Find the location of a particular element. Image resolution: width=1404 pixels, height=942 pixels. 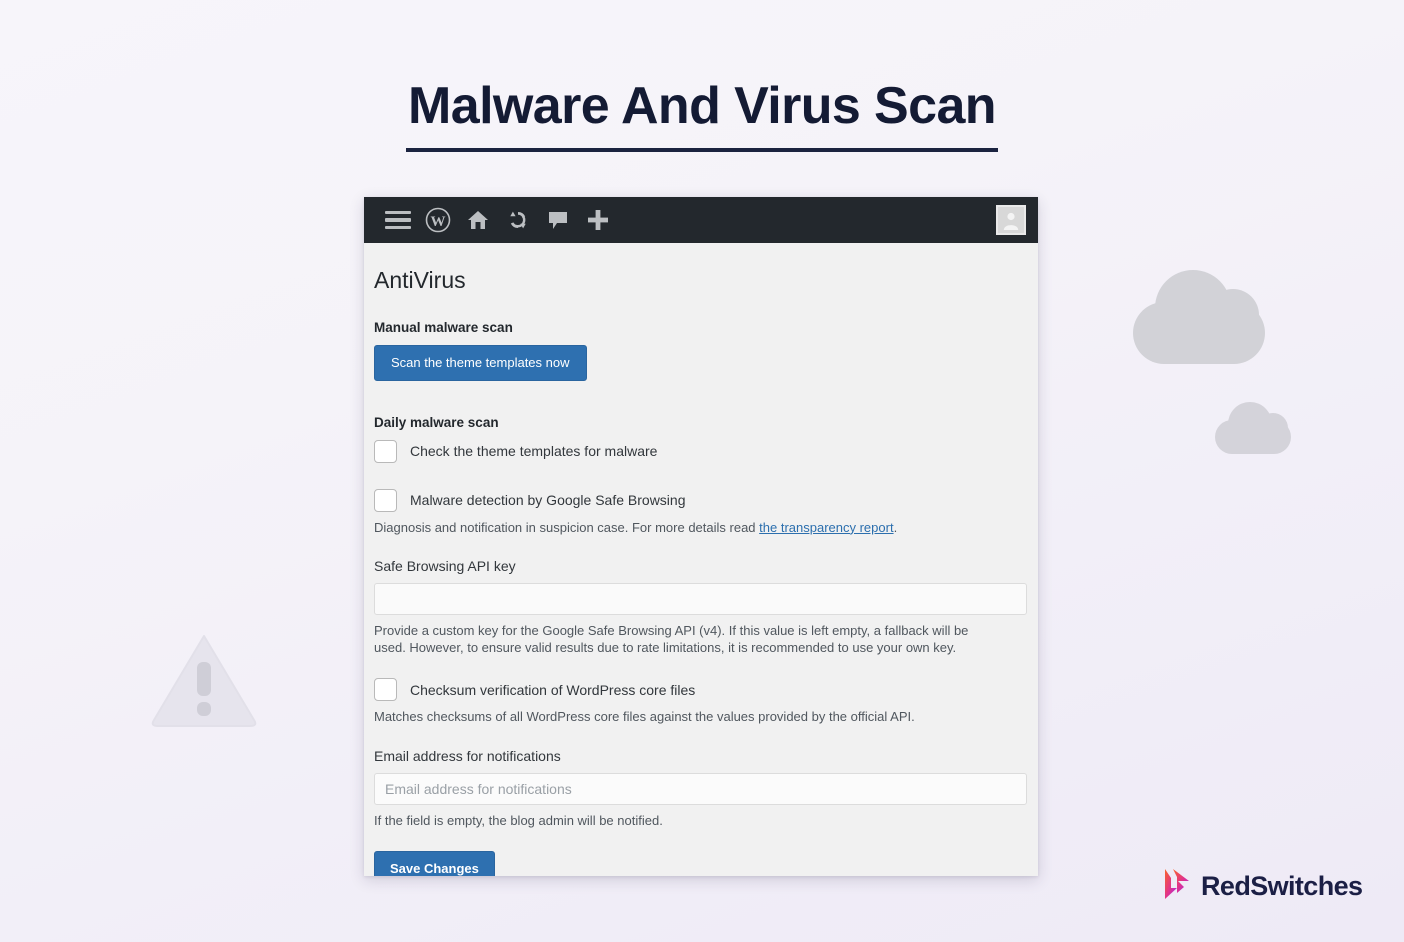

safe-browsing-api-key-input is located at coordinates (700, 598).